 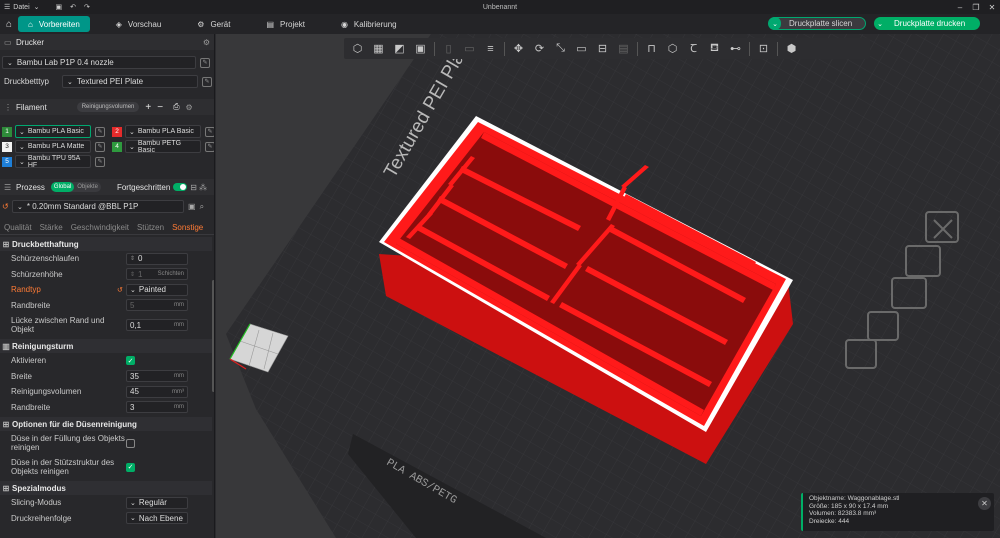 I want to click on close-icon: ✕, so click(x=984, y=503).